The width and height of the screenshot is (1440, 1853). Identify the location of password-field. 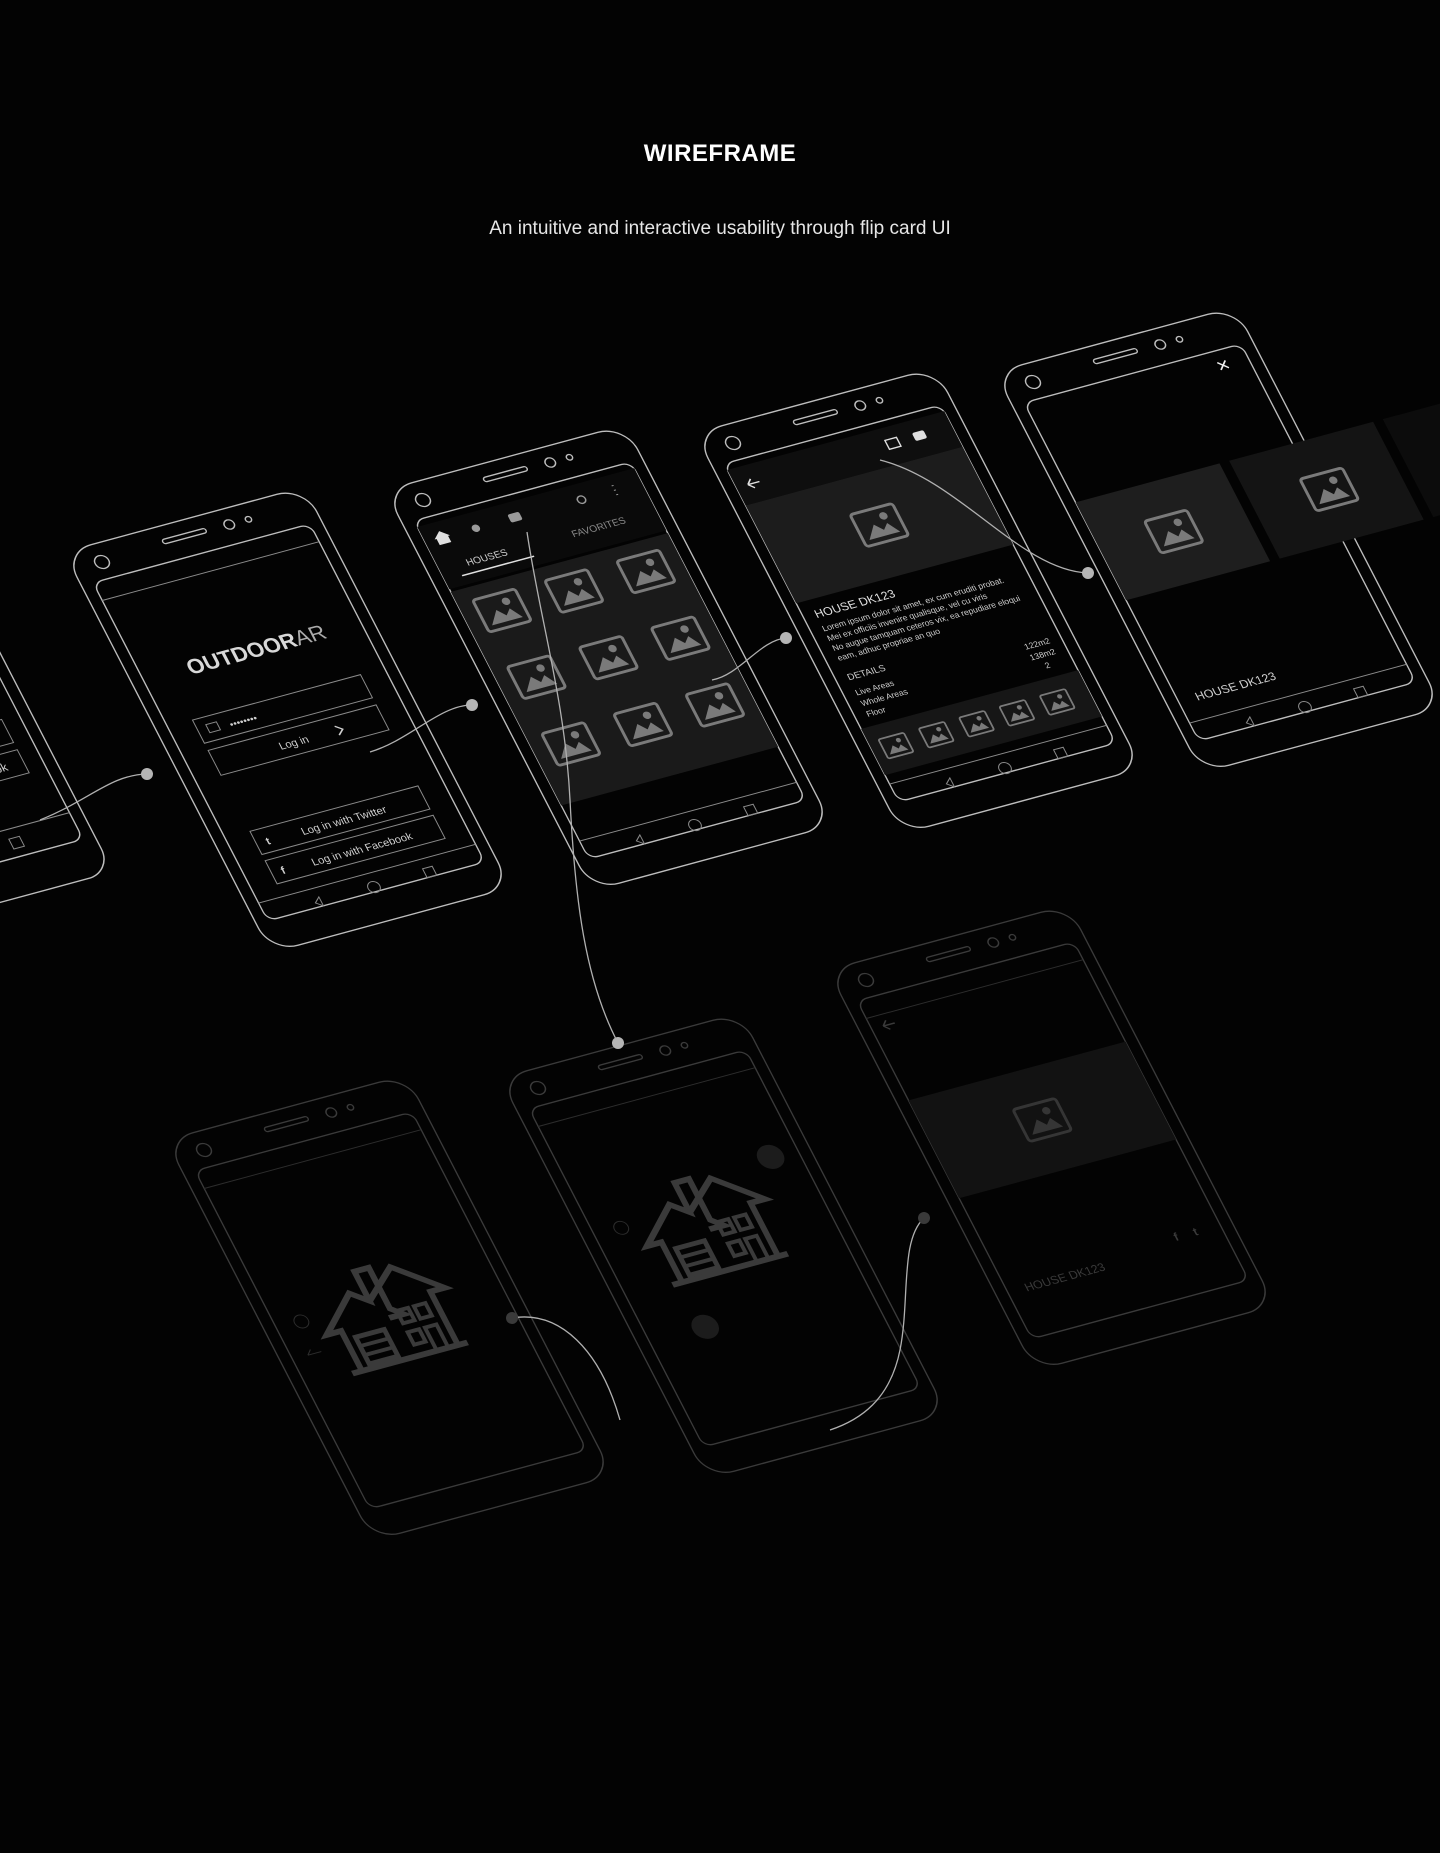
(282, 709).